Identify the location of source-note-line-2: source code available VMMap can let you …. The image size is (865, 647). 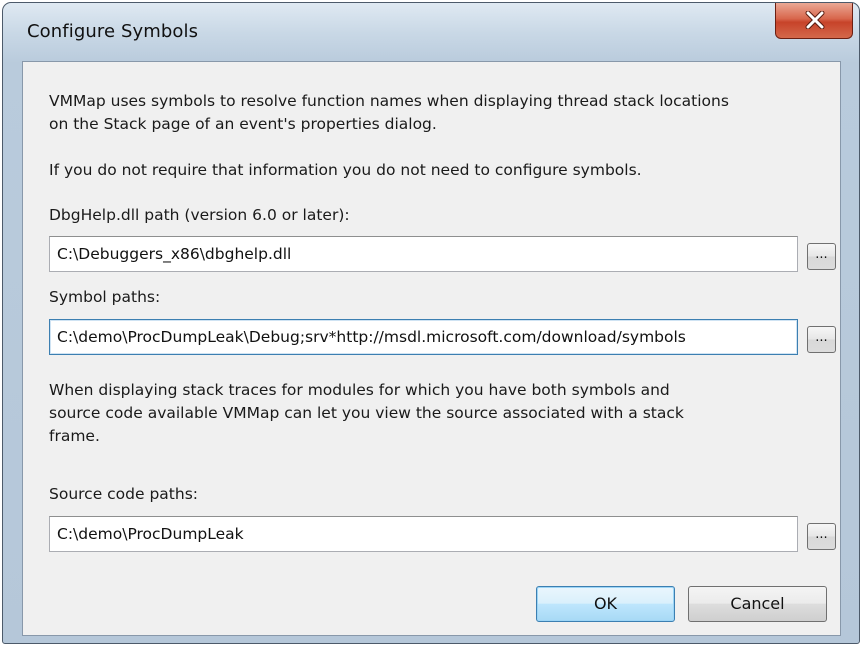
(366, 413).